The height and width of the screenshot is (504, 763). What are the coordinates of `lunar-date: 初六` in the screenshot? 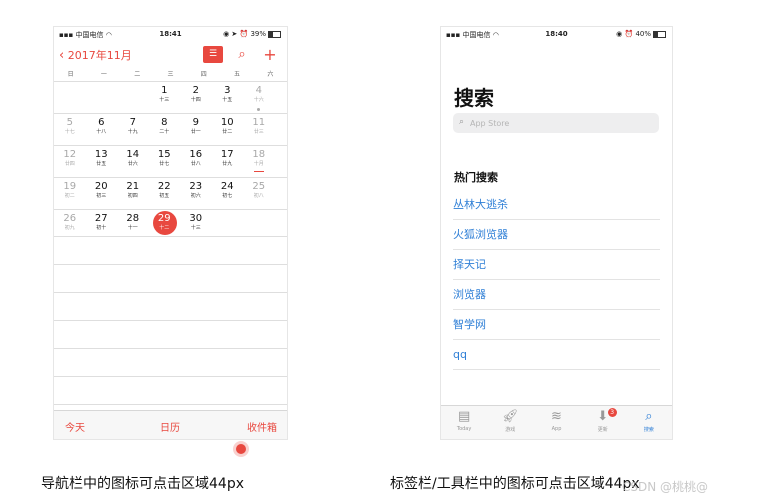 It's located at (195, 196).